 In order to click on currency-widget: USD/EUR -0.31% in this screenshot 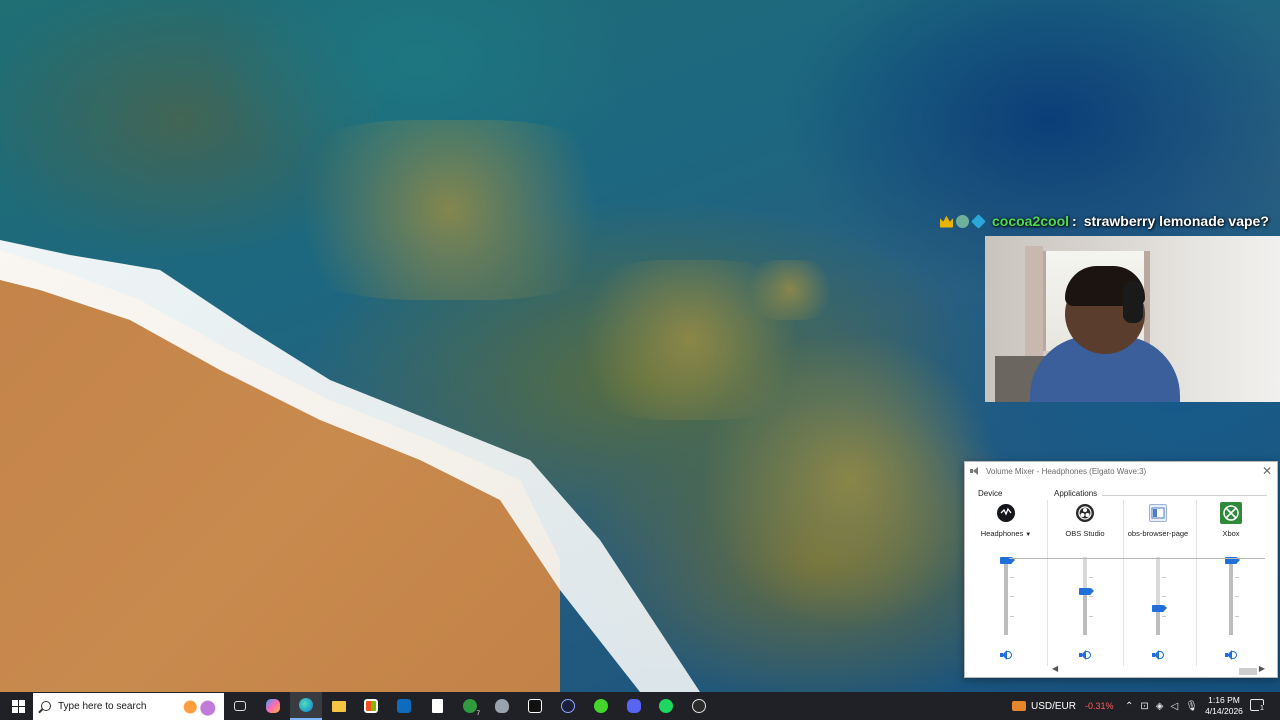, I will do `click(1063, 706)`.